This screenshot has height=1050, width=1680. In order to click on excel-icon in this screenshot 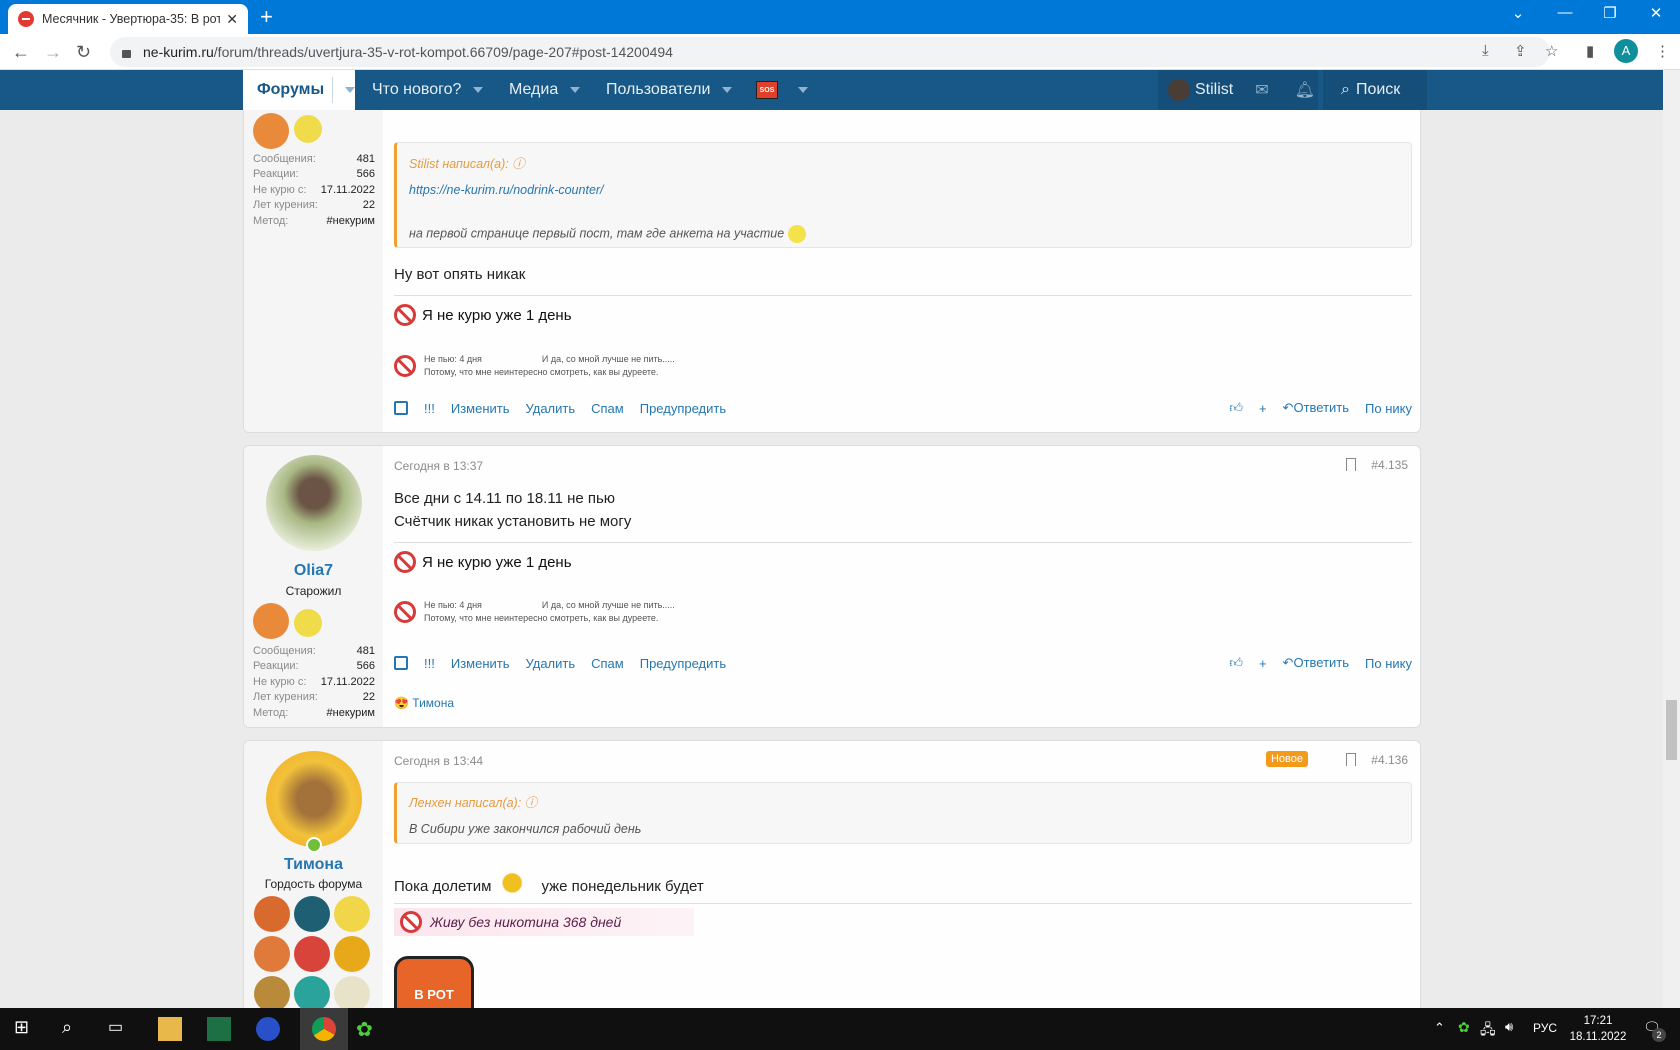, I will do `click(219, 1029)`.